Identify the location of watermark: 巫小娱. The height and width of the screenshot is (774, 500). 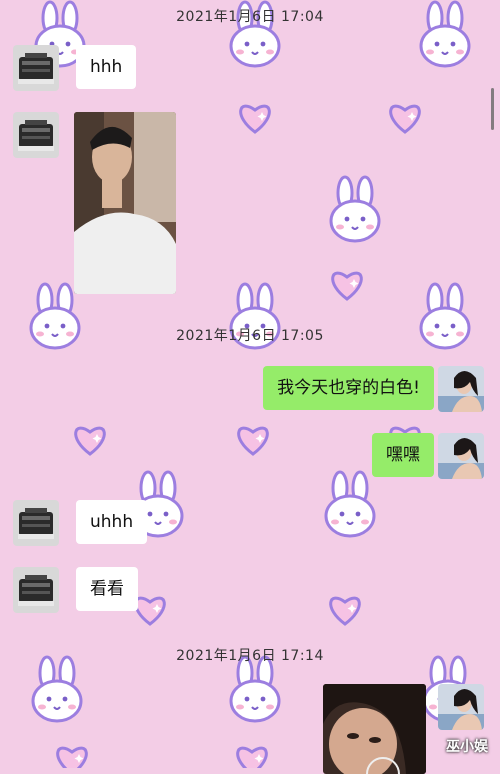
(467, 747).